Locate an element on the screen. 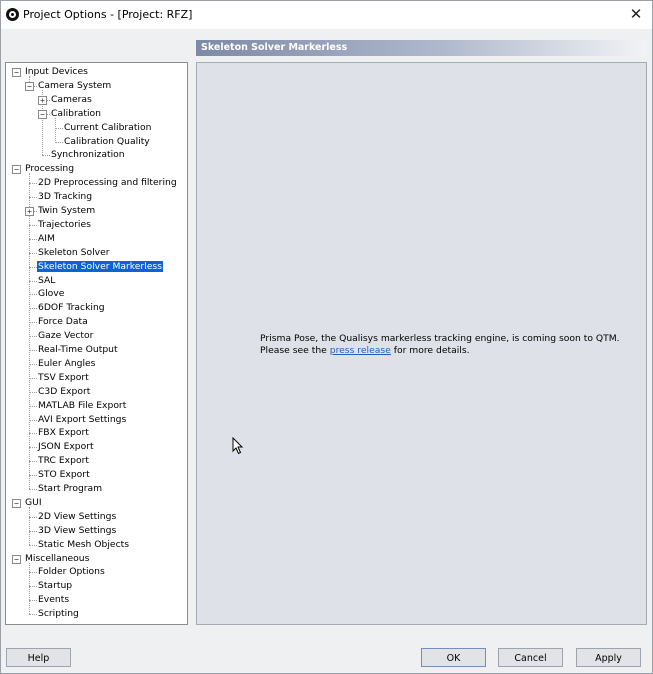 This screenshot has height=674, width=653. ok-button: OK is located at coordinates (453, 657).